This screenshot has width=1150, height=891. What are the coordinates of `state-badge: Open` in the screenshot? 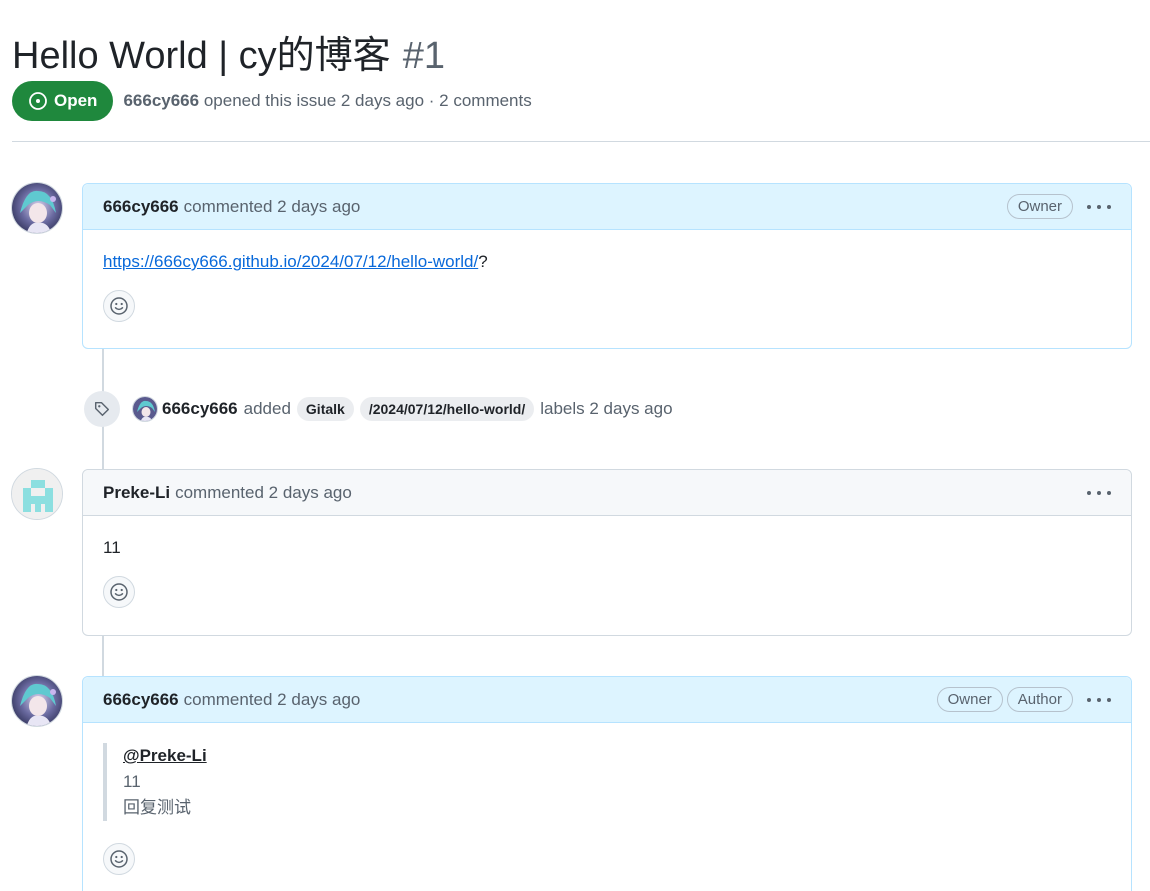 It's located at (63, 101).